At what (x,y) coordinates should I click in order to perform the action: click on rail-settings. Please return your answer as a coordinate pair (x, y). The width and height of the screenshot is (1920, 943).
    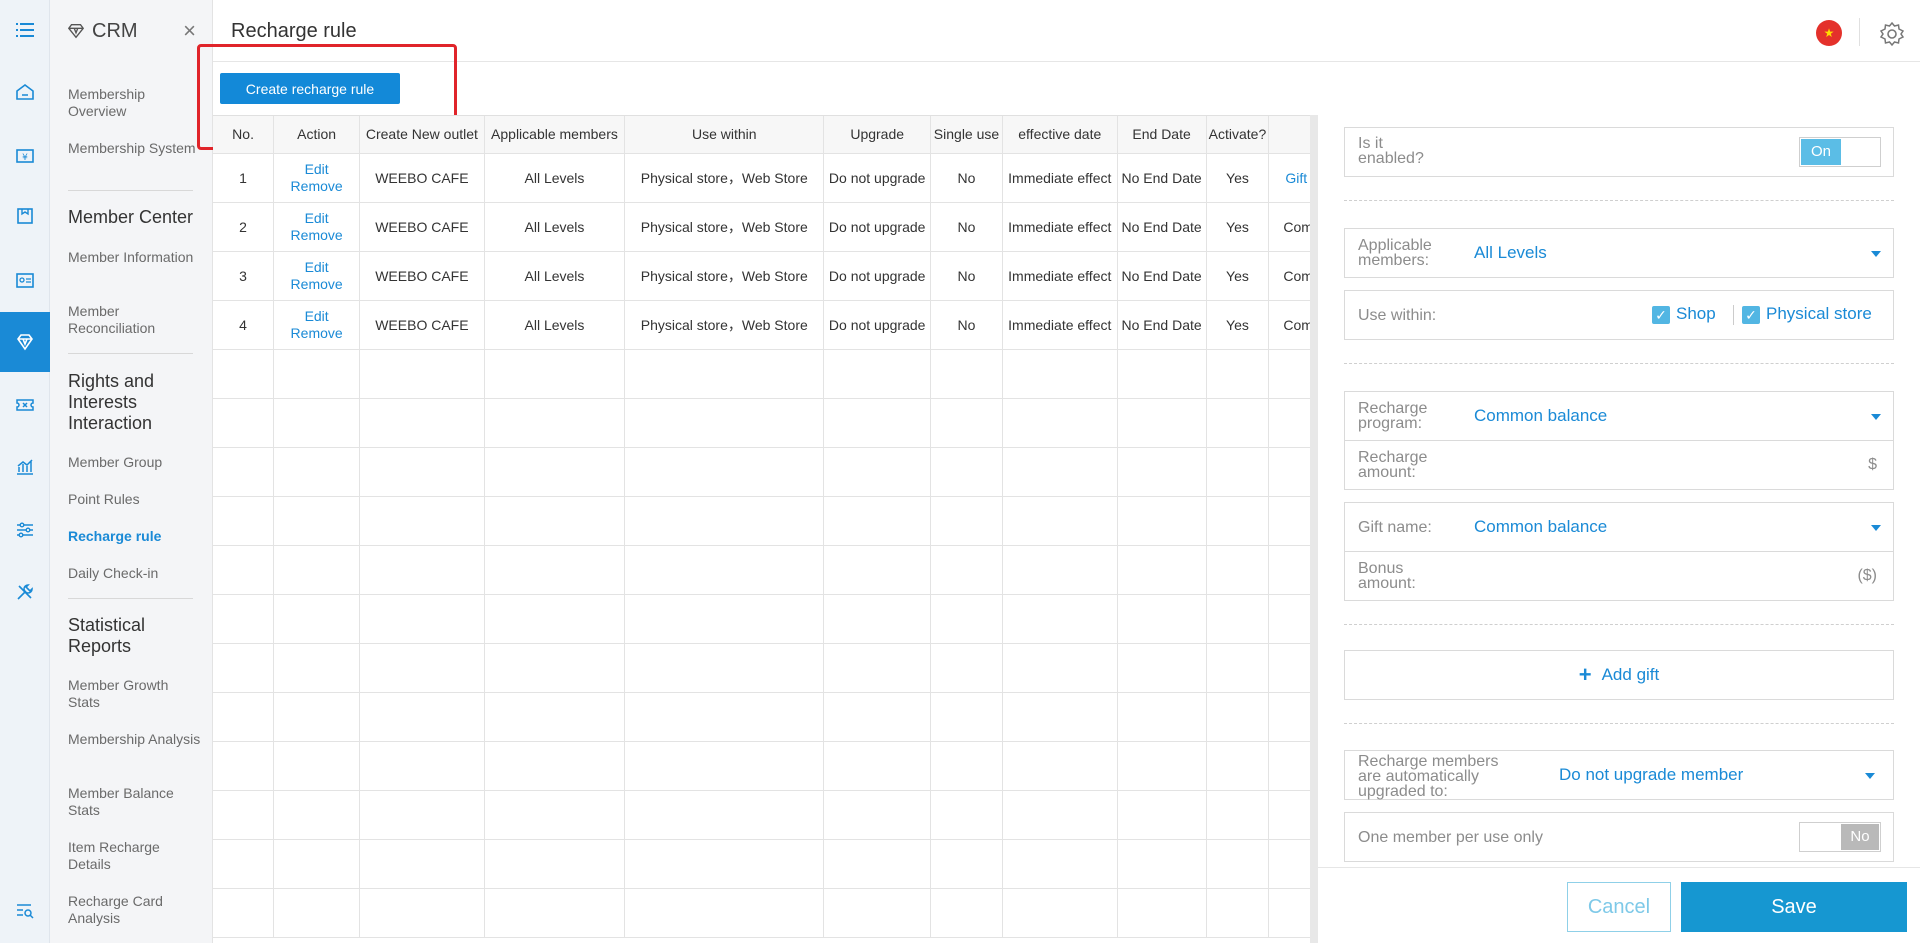
    Looking at the image, I should click on (25, 530).